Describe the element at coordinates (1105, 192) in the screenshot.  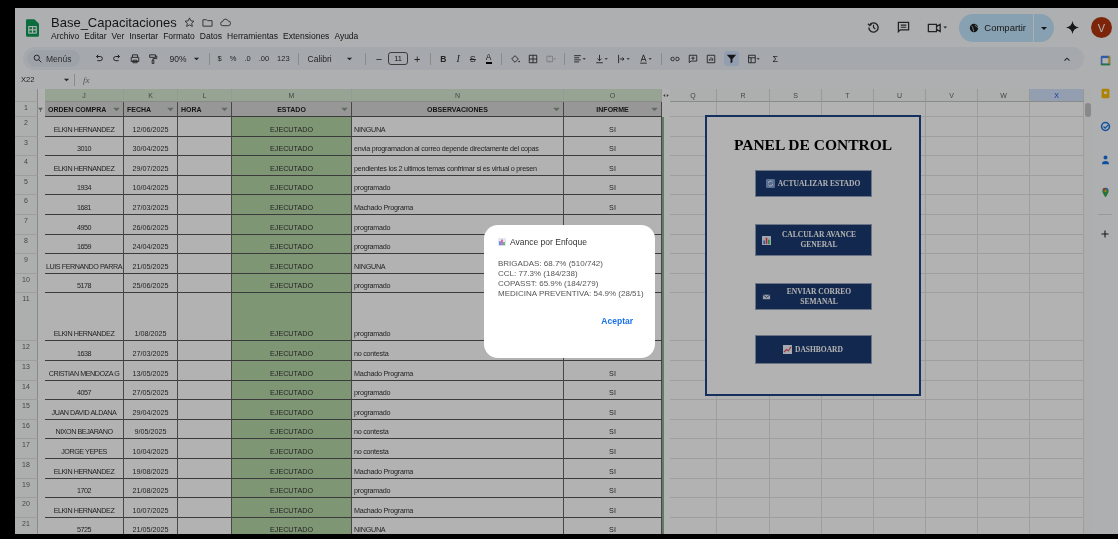
I see `map-pin-icon` at that location.